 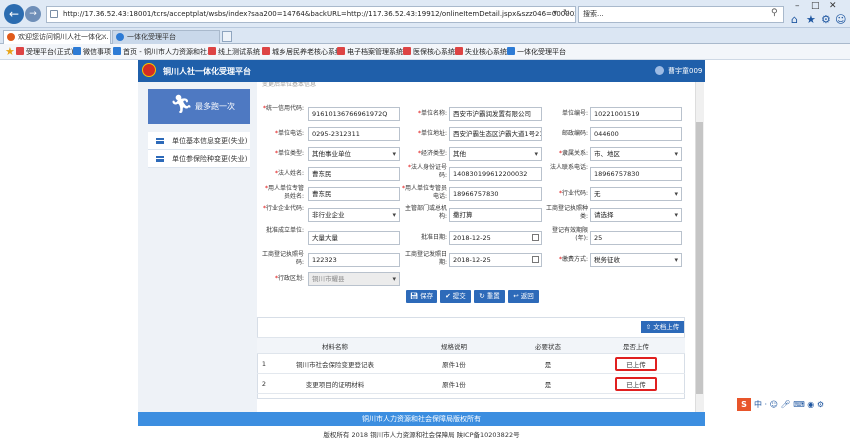 What do you see at coordinates (636, 194) in the screenshot?
I see `industry-code-select: 无` at bounding box center [636, 194].